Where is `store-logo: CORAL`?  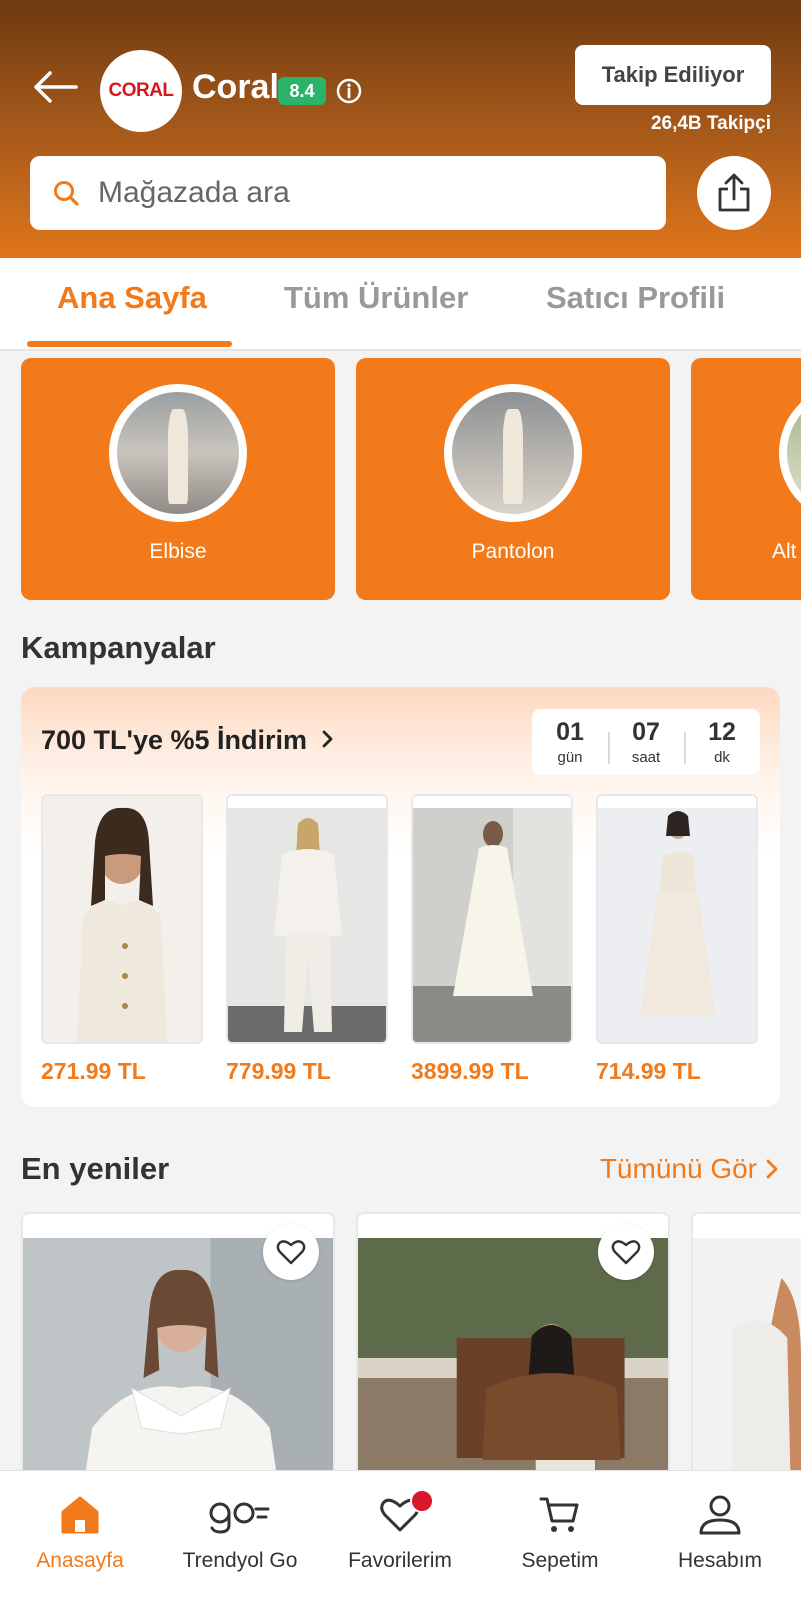 store-logo: CORAL is located at coordinates (141, 91).